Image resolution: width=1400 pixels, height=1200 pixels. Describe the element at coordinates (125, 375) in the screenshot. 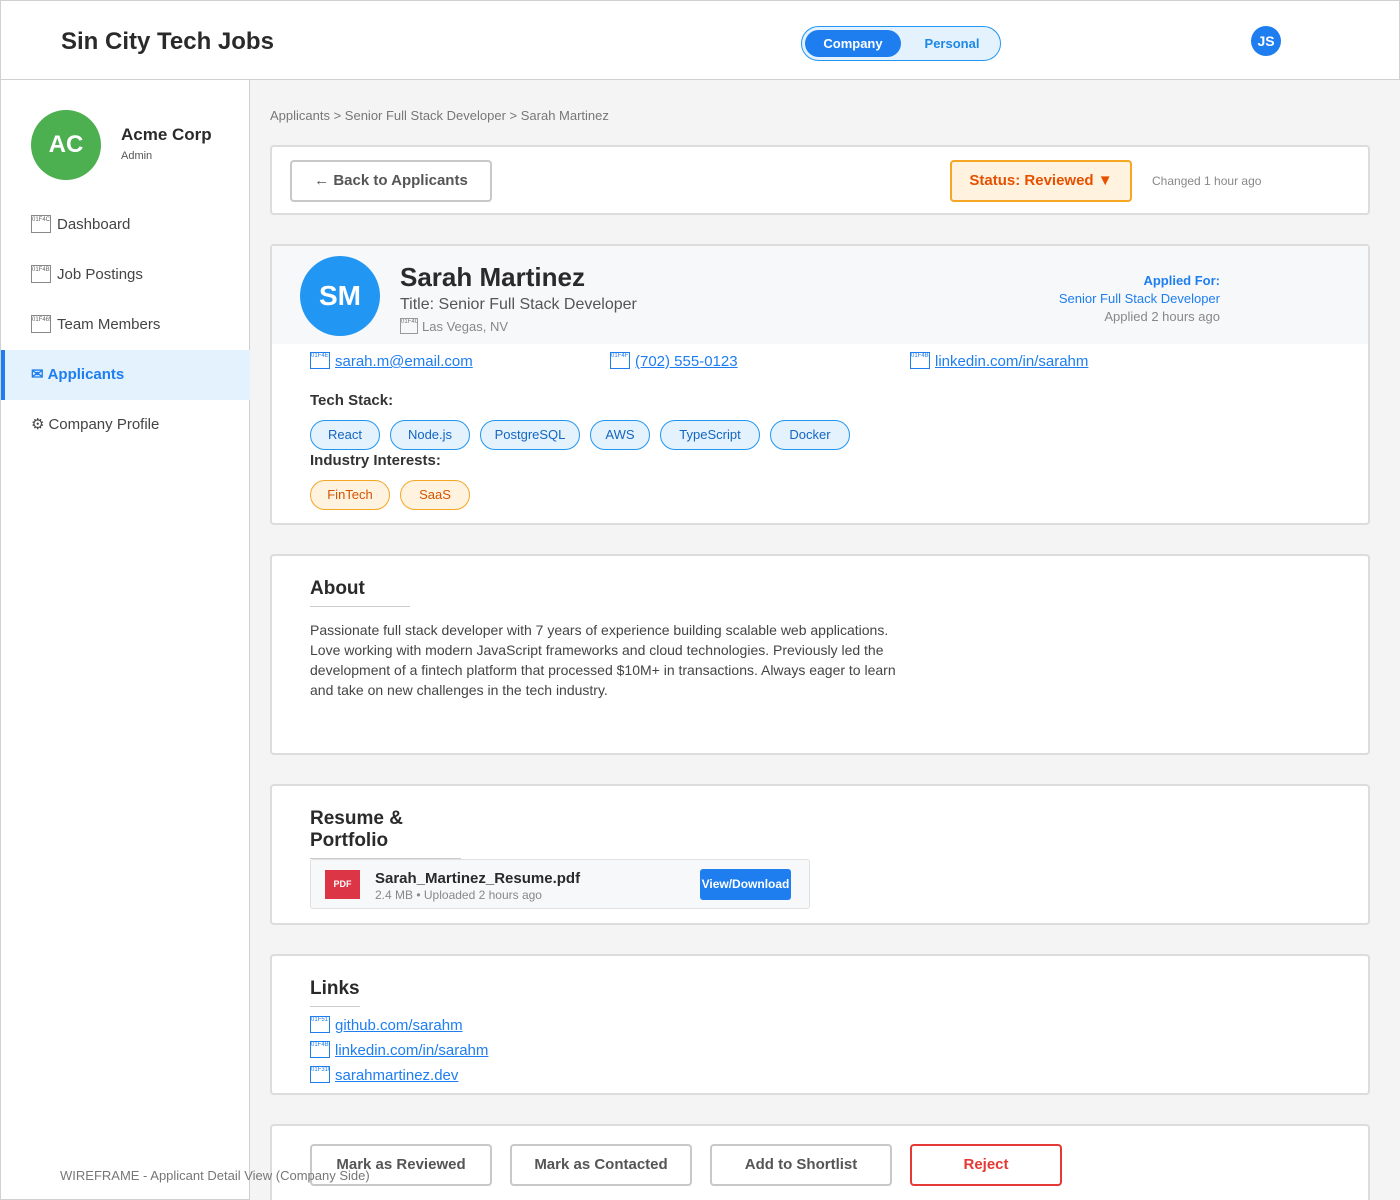

I see `sidebar-item-applicants: ✉ Applicants` at that location.